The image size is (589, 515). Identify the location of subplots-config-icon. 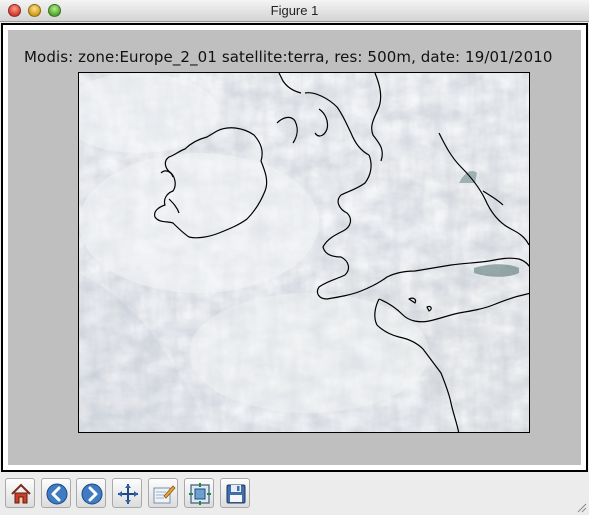
(200, 494).